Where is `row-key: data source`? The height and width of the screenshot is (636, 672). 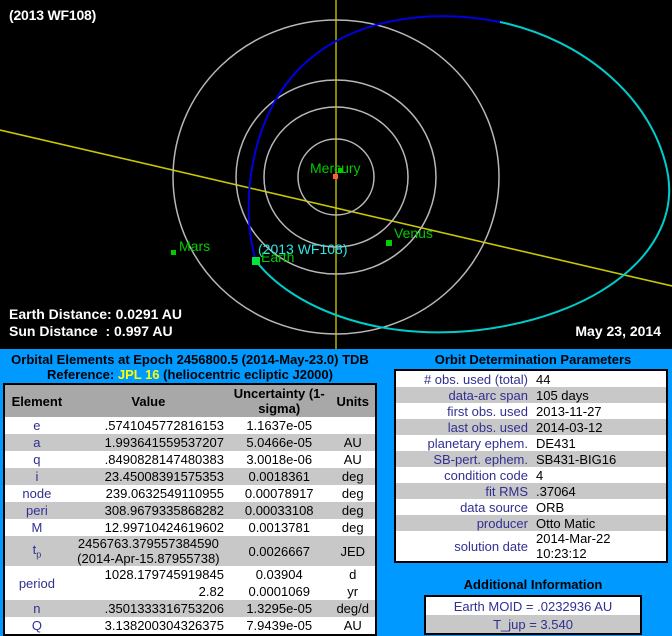 row-key: data source is located at coordinates (463, 507).